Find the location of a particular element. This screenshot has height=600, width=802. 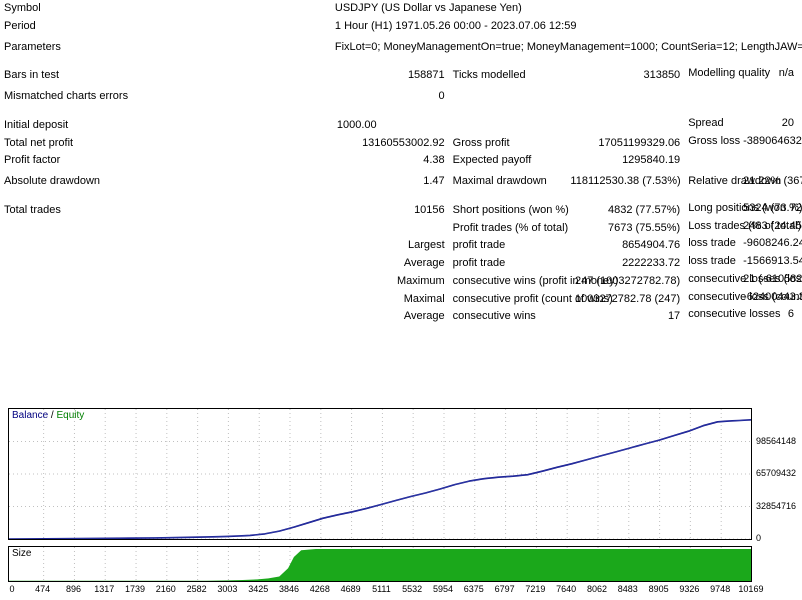

y-axis-tick: 65709432 is located at coordinates (776, 473).